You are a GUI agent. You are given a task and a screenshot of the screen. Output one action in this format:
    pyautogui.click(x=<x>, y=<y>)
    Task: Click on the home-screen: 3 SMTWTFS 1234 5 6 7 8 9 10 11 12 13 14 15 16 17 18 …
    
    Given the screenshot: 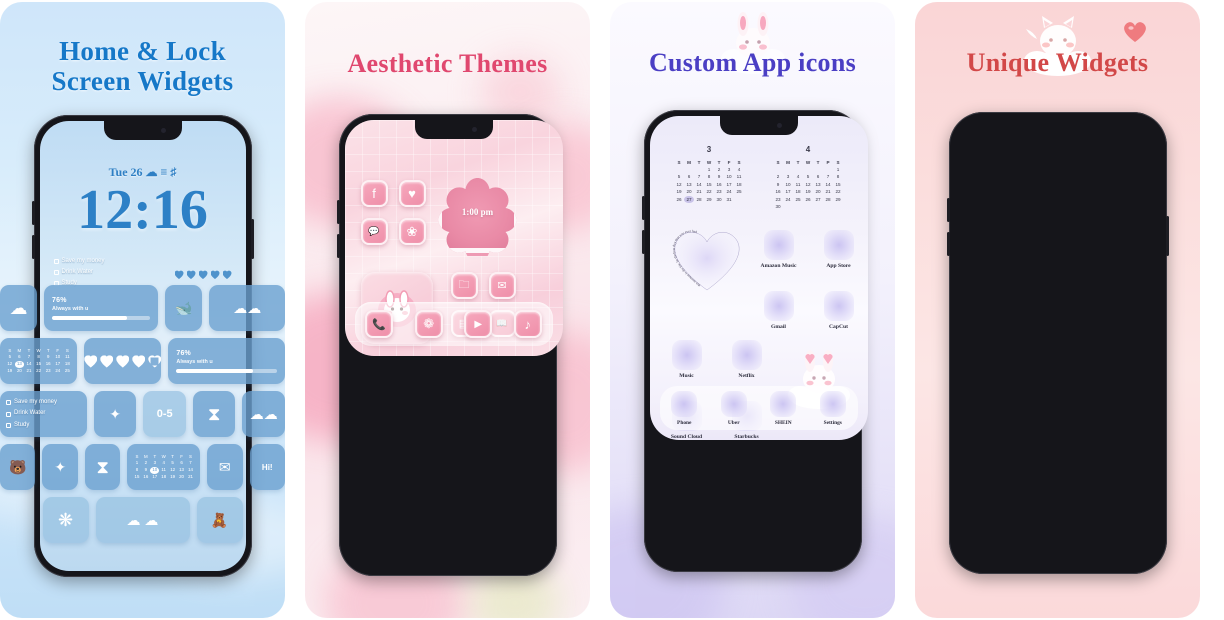 What is the action you would take?
    pyautogui.click(x=758, y=278)
    